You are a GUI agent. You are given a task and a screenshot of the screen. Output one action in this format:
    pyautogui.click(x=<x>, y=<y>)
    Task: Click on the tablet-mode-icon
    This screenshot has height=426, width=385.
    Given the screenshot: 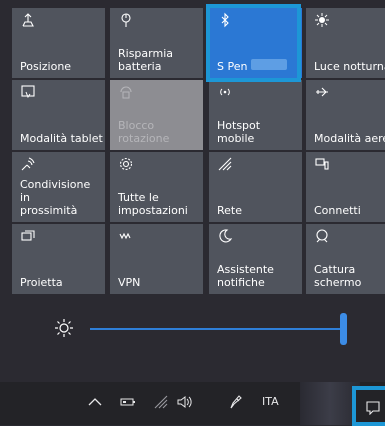 What is the action you would take?
    pyautogui.click(x=28, y=92)
    